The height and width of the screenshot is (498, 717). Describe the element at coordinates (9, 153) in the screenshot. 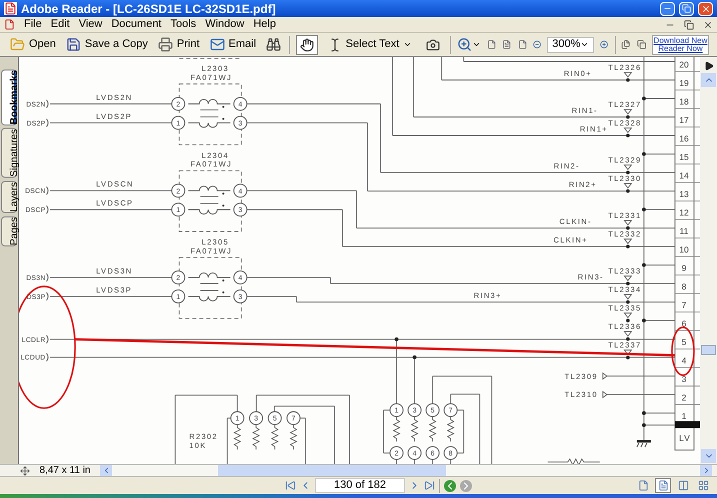

I see `side-tab: Signatures` at that location.